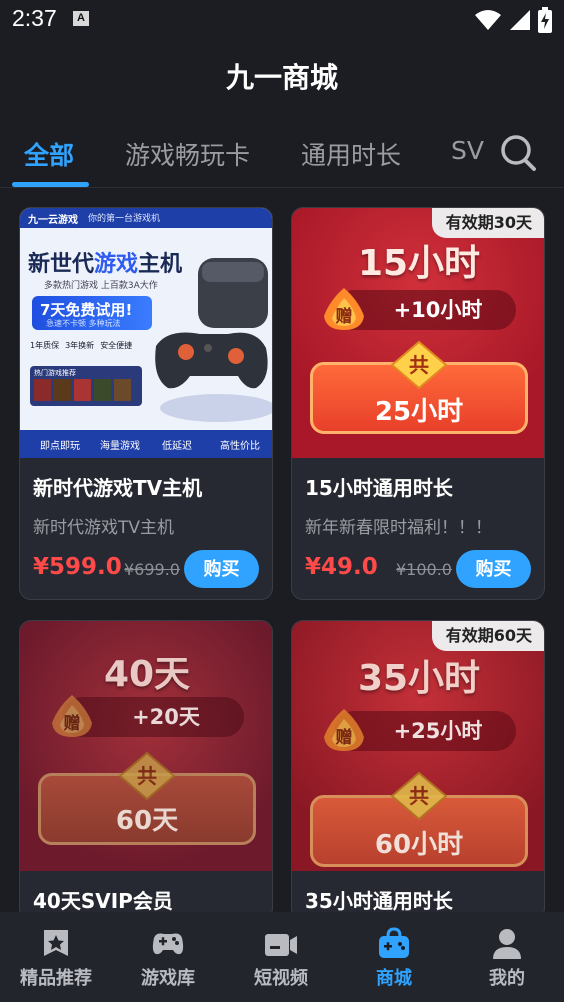  Describe the element at coordinates (419, 678) in the screenshot. I see `tile-main-value: 35小时` at that location.